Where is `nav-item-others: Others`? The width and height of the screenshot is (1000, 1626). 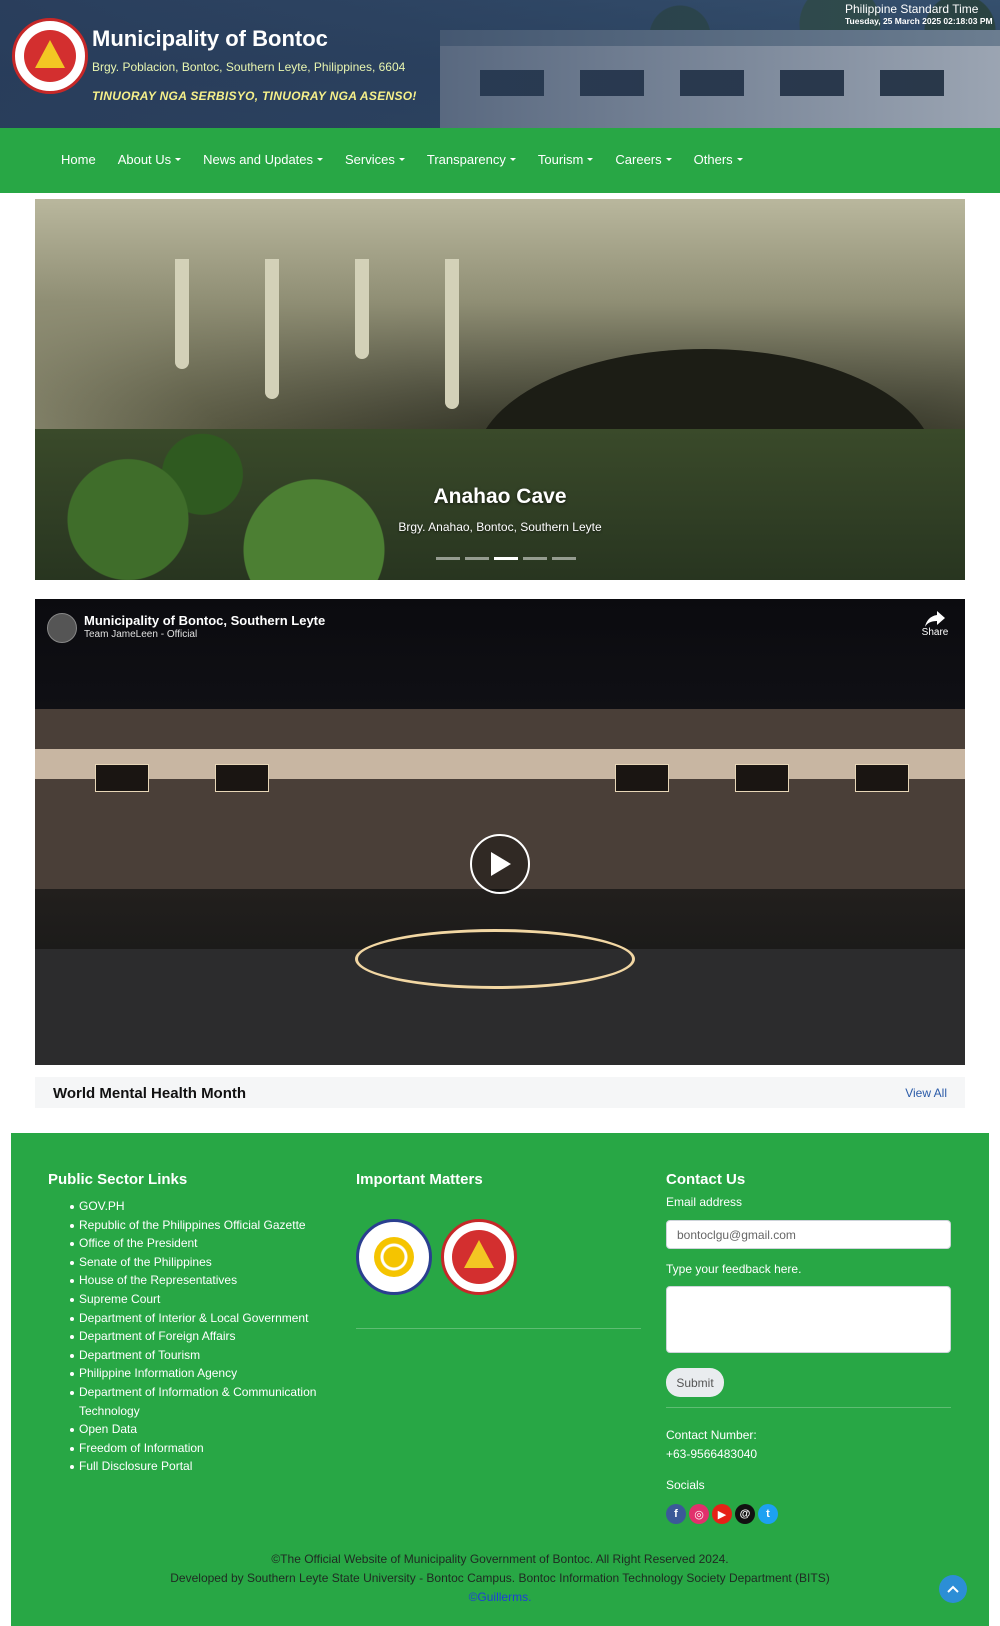
nav-item-others: Others is located at coordinates (718, 159).